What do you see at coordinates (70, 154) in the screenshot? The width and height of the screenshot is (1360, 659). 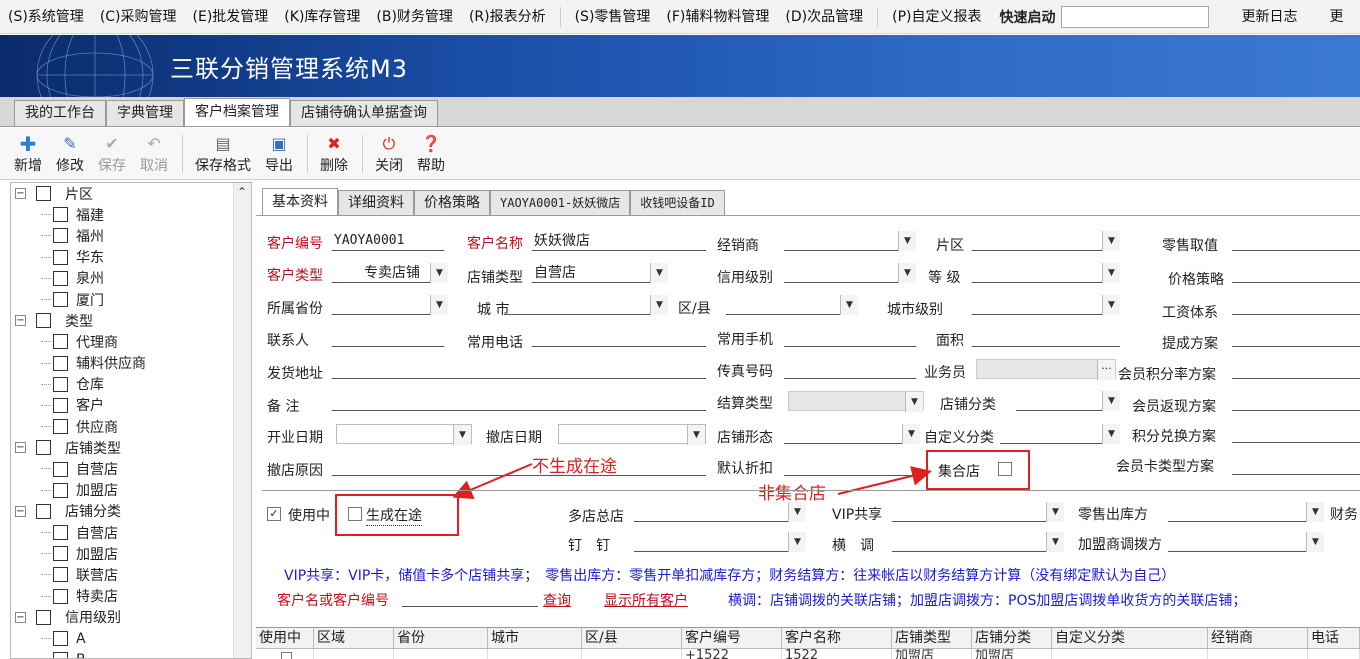 I see `edit-button: ✎ 修改` at bounding box center [70, 154].